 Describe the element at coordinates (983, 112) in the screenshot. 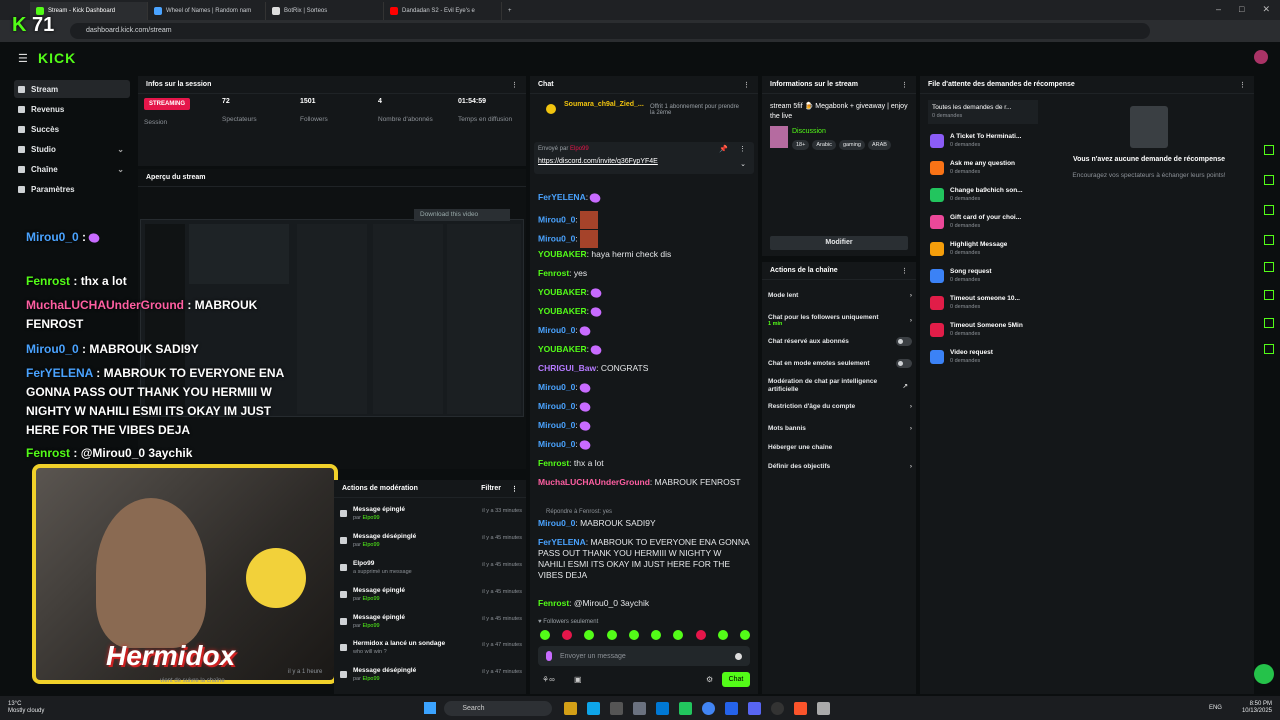

I see `all-requests-filter: Toutes les demandes de r... 0 demandes` at that location.